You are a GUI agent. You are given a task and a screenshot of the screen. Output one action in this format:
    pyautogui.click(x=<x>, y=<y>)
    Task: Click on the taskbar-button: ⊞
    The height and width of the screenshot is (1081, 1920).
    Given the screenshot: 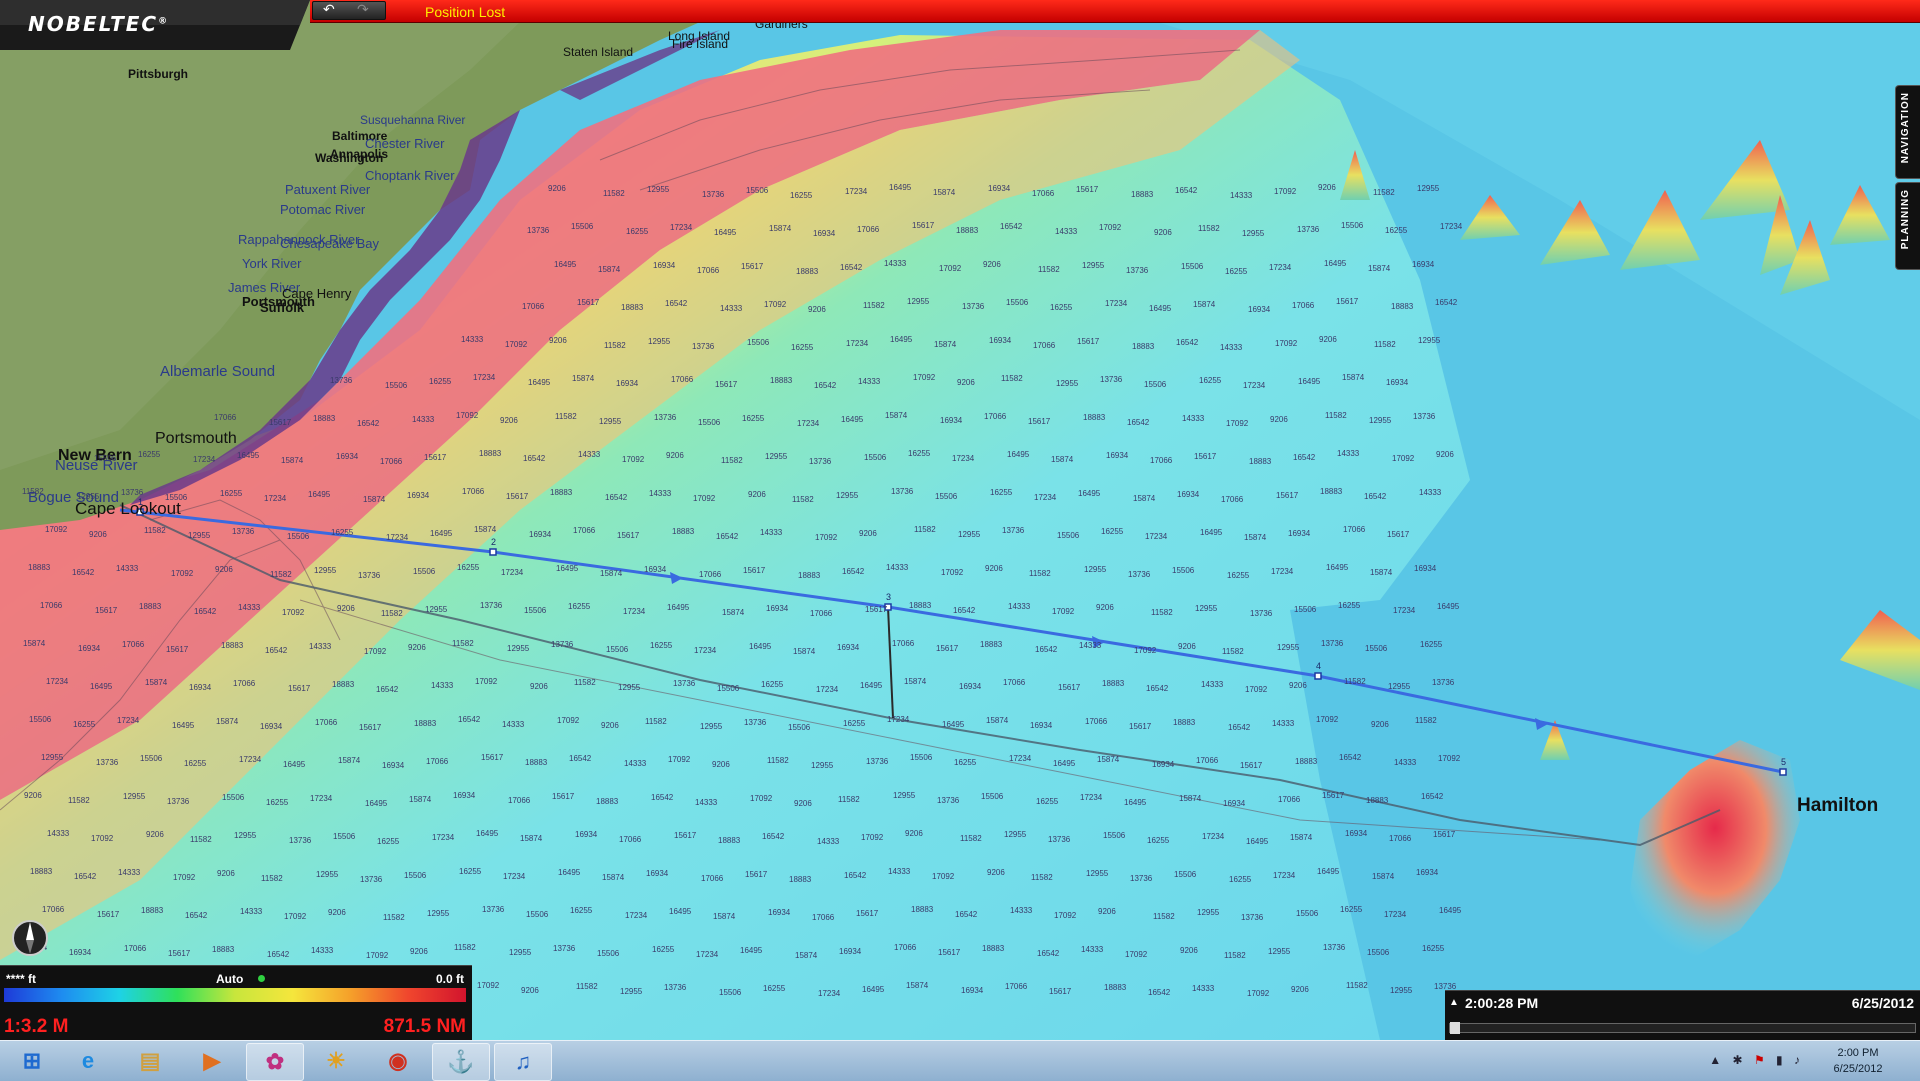 What is the action you would take?
    pyautogui.click(x=32, y=1061)
    